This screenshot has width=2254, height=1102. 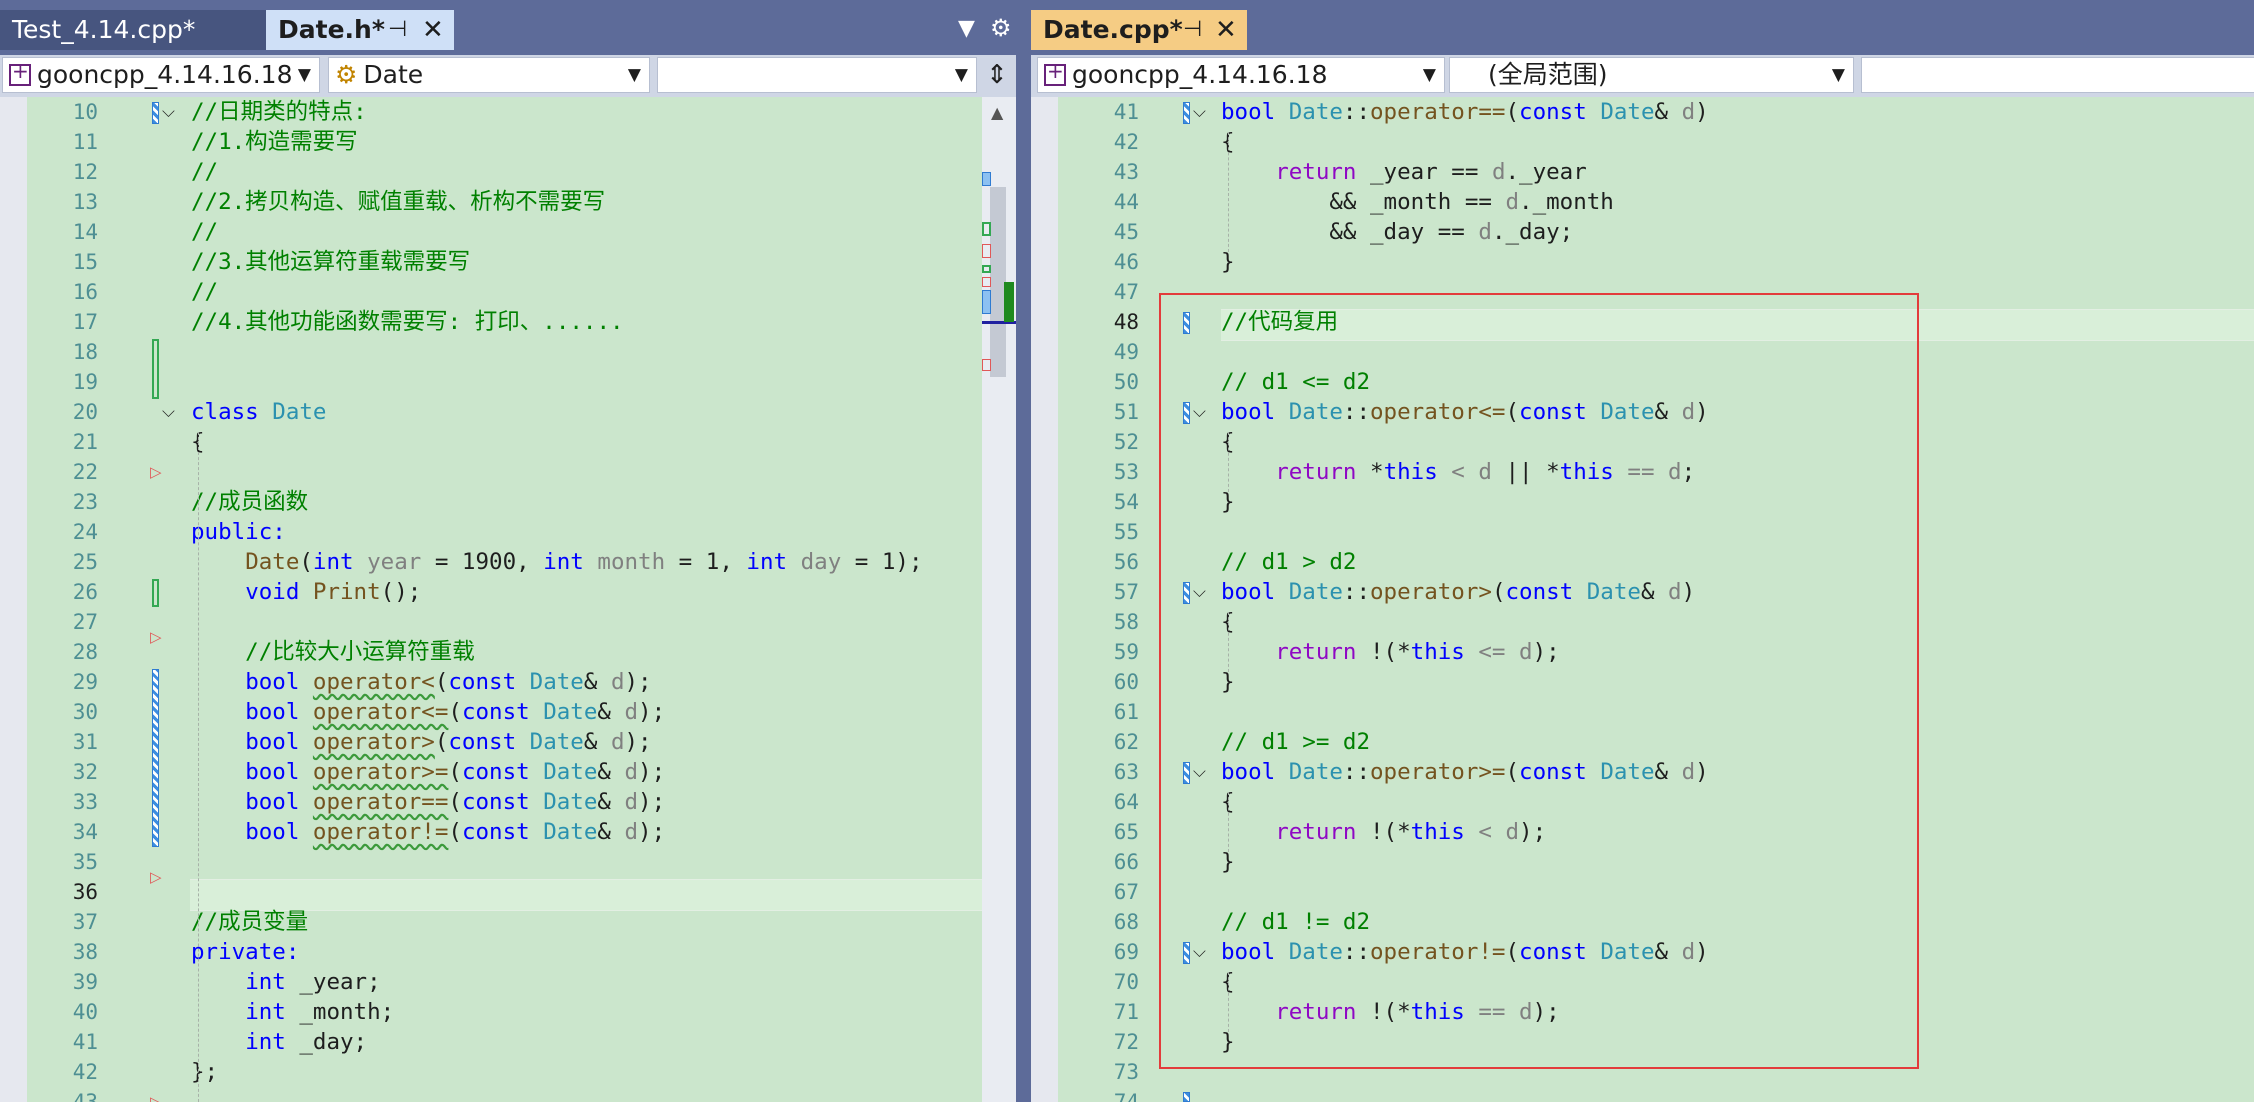 What do you see at coordinates (1126, 292) in the screenshot?
I see `line-number: 47` at bounding box center [1126, 292].